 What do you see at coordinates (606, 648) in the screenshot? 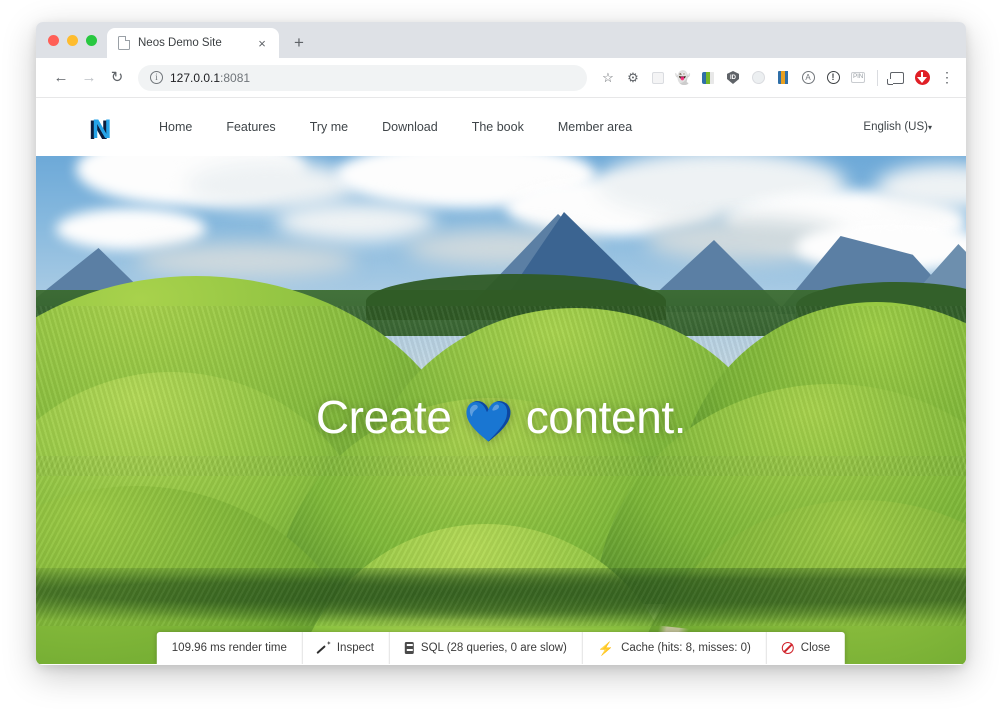
I see `bolt-icon: ⚡` at bounding box center [606, 648].